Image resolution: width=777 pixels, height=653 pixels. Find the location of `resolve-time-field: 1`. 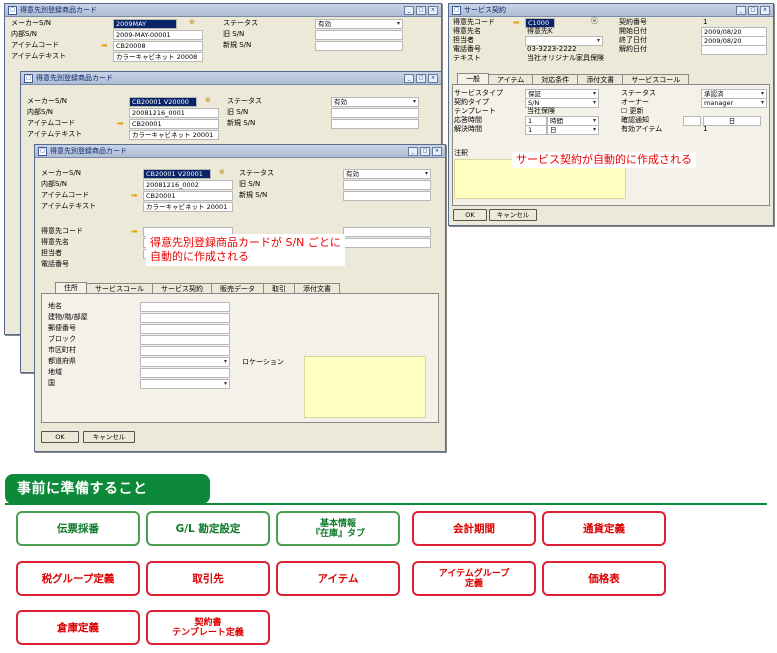

resolve-time-field: 1 is located at coordinates (536, 130).